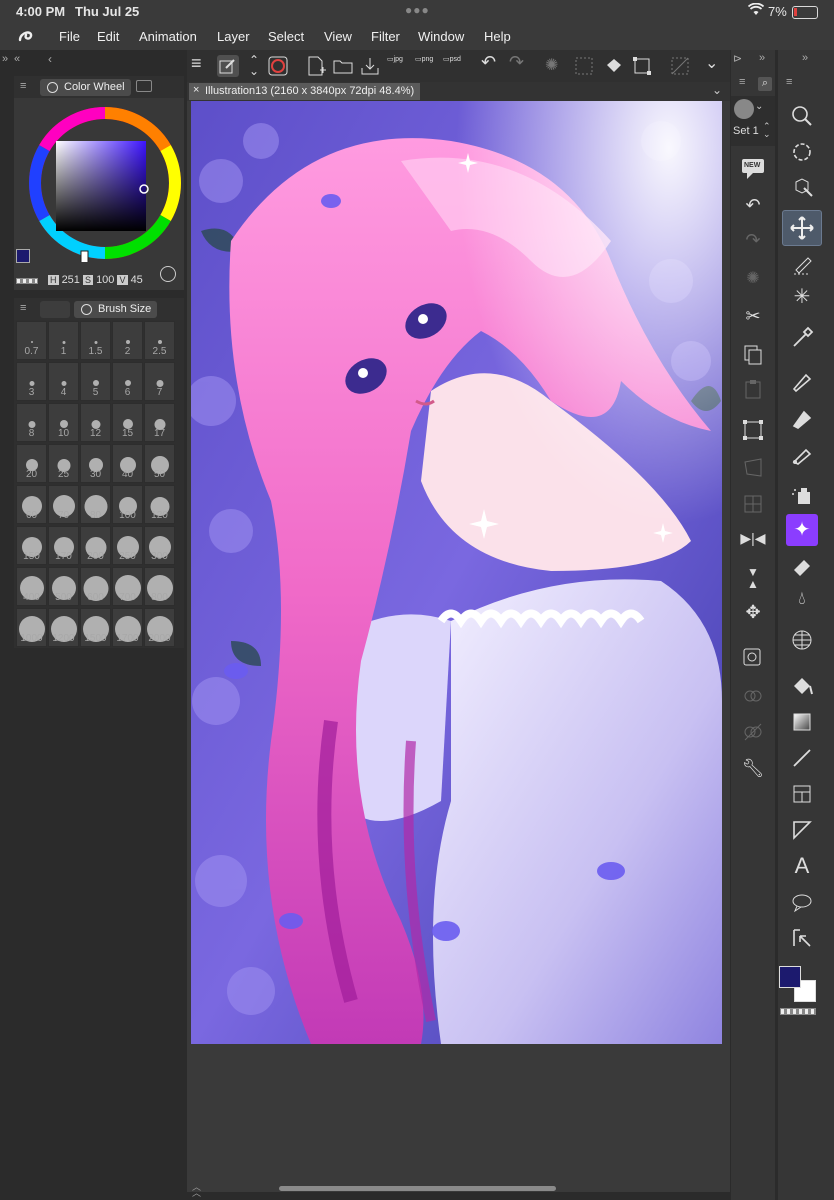 Image resolution: width=834 pixels, height=1200 pixels. Describe the element at coordinates (767, 130) in the screenshot. I see `set-stepper-icon: ⌃ ⌄` at that location.